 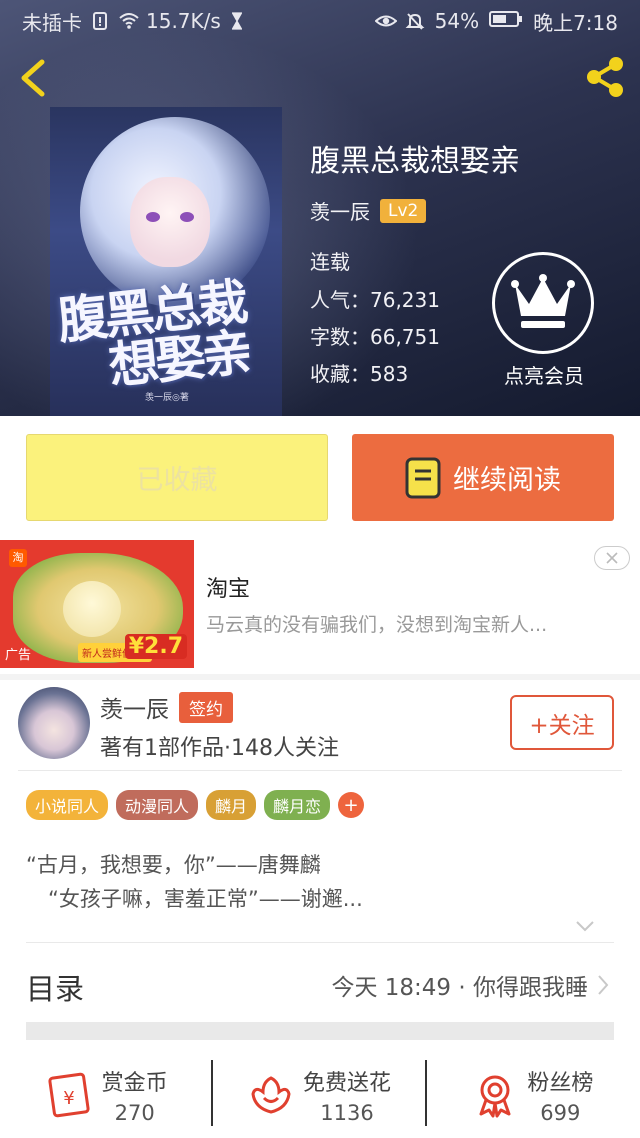 I want to click on wifi-icon, so click(x=128, y=21).